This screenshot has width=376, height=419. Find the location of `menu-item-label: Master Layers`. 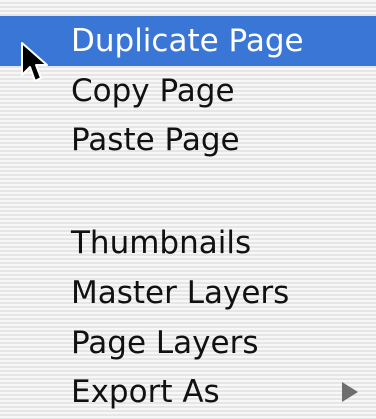

menu-item-label: Master Layers is located at coordinates (180, 293).